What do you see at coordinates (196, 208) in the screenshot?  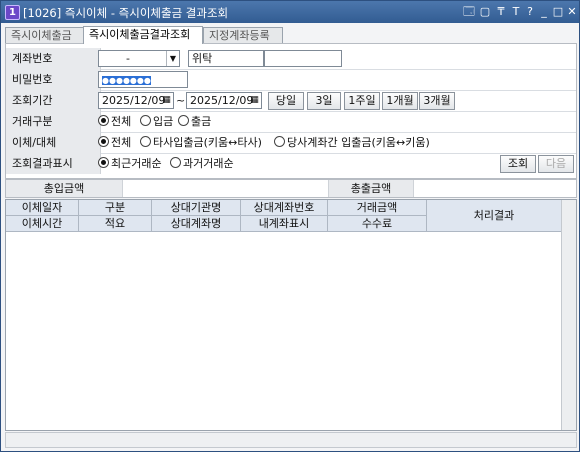 I see `col-counter-bank: 상대기관명` at bounding box center [196, 208].